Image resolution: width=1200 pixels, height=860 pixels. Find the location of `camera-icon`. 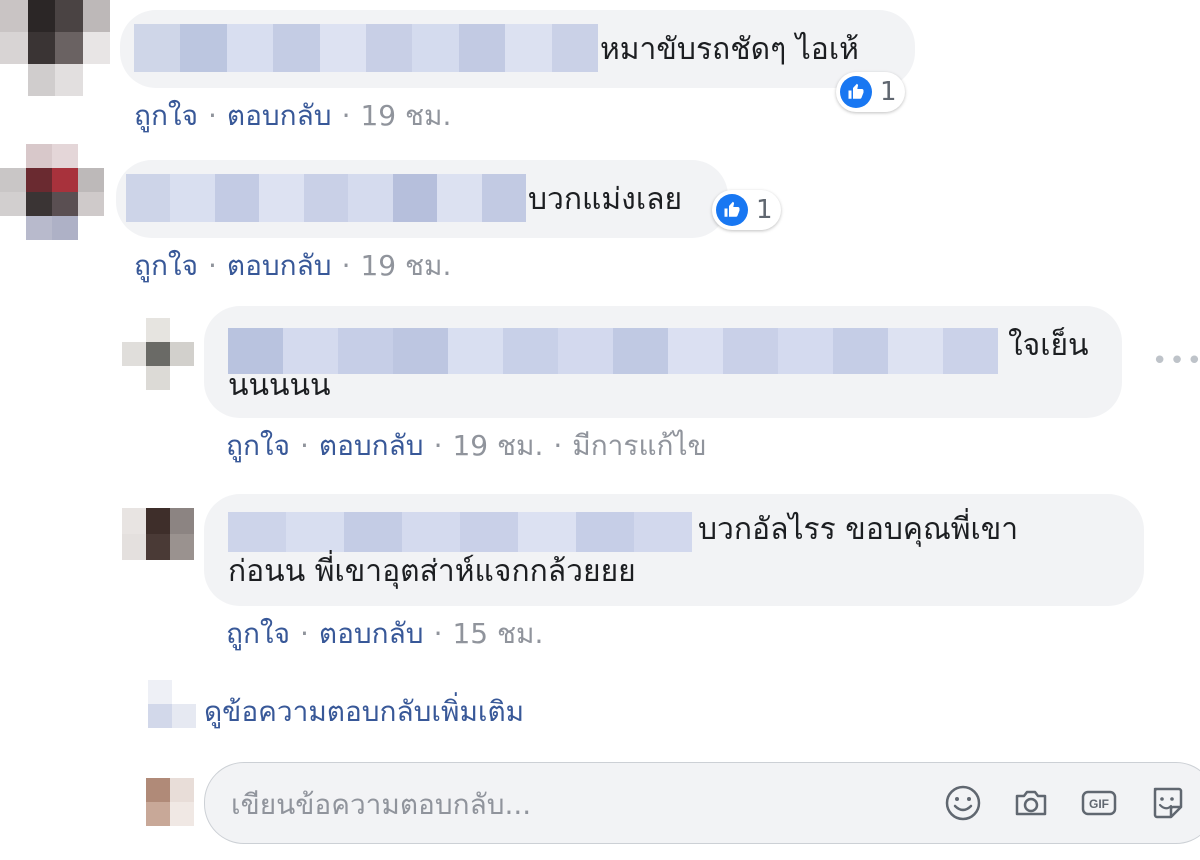

camera-icon is located at coordinates (1031, 803).